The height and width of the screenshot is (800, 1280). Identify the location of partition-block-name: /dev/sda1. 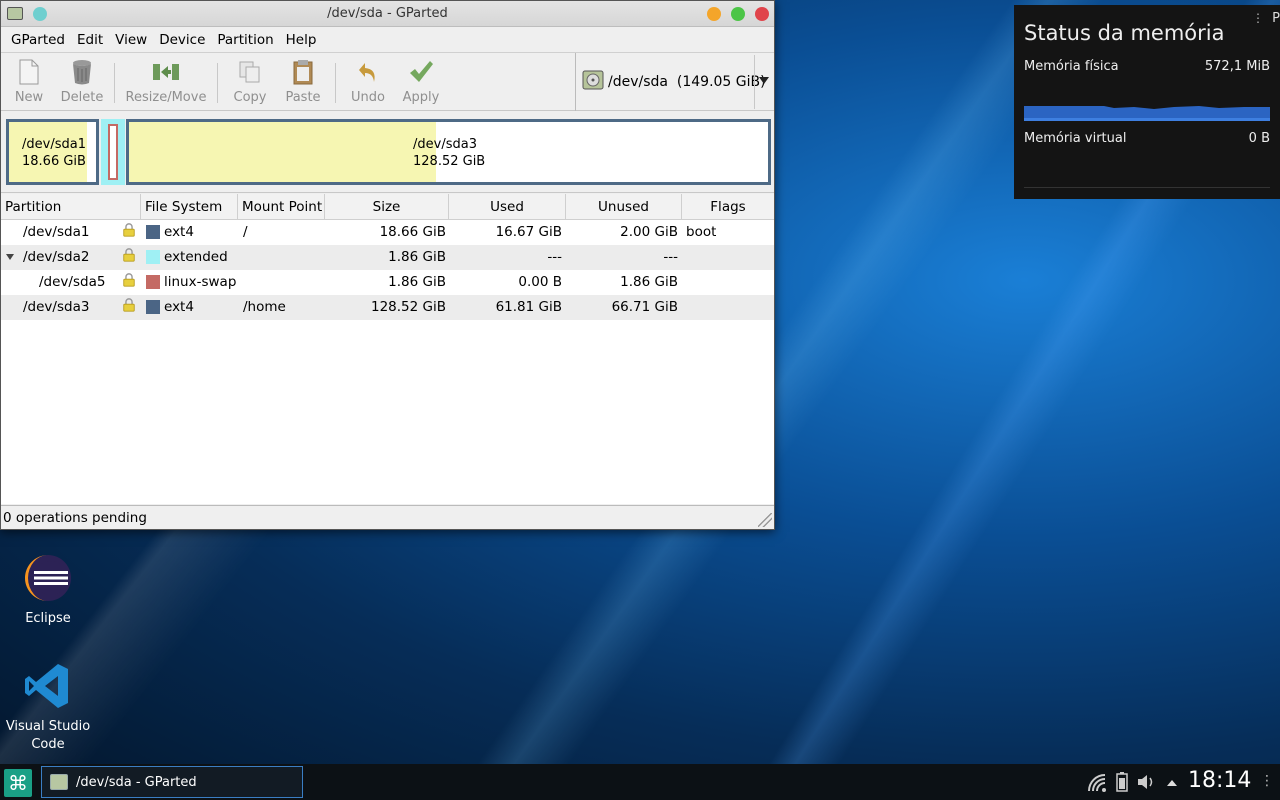
(54, 144).